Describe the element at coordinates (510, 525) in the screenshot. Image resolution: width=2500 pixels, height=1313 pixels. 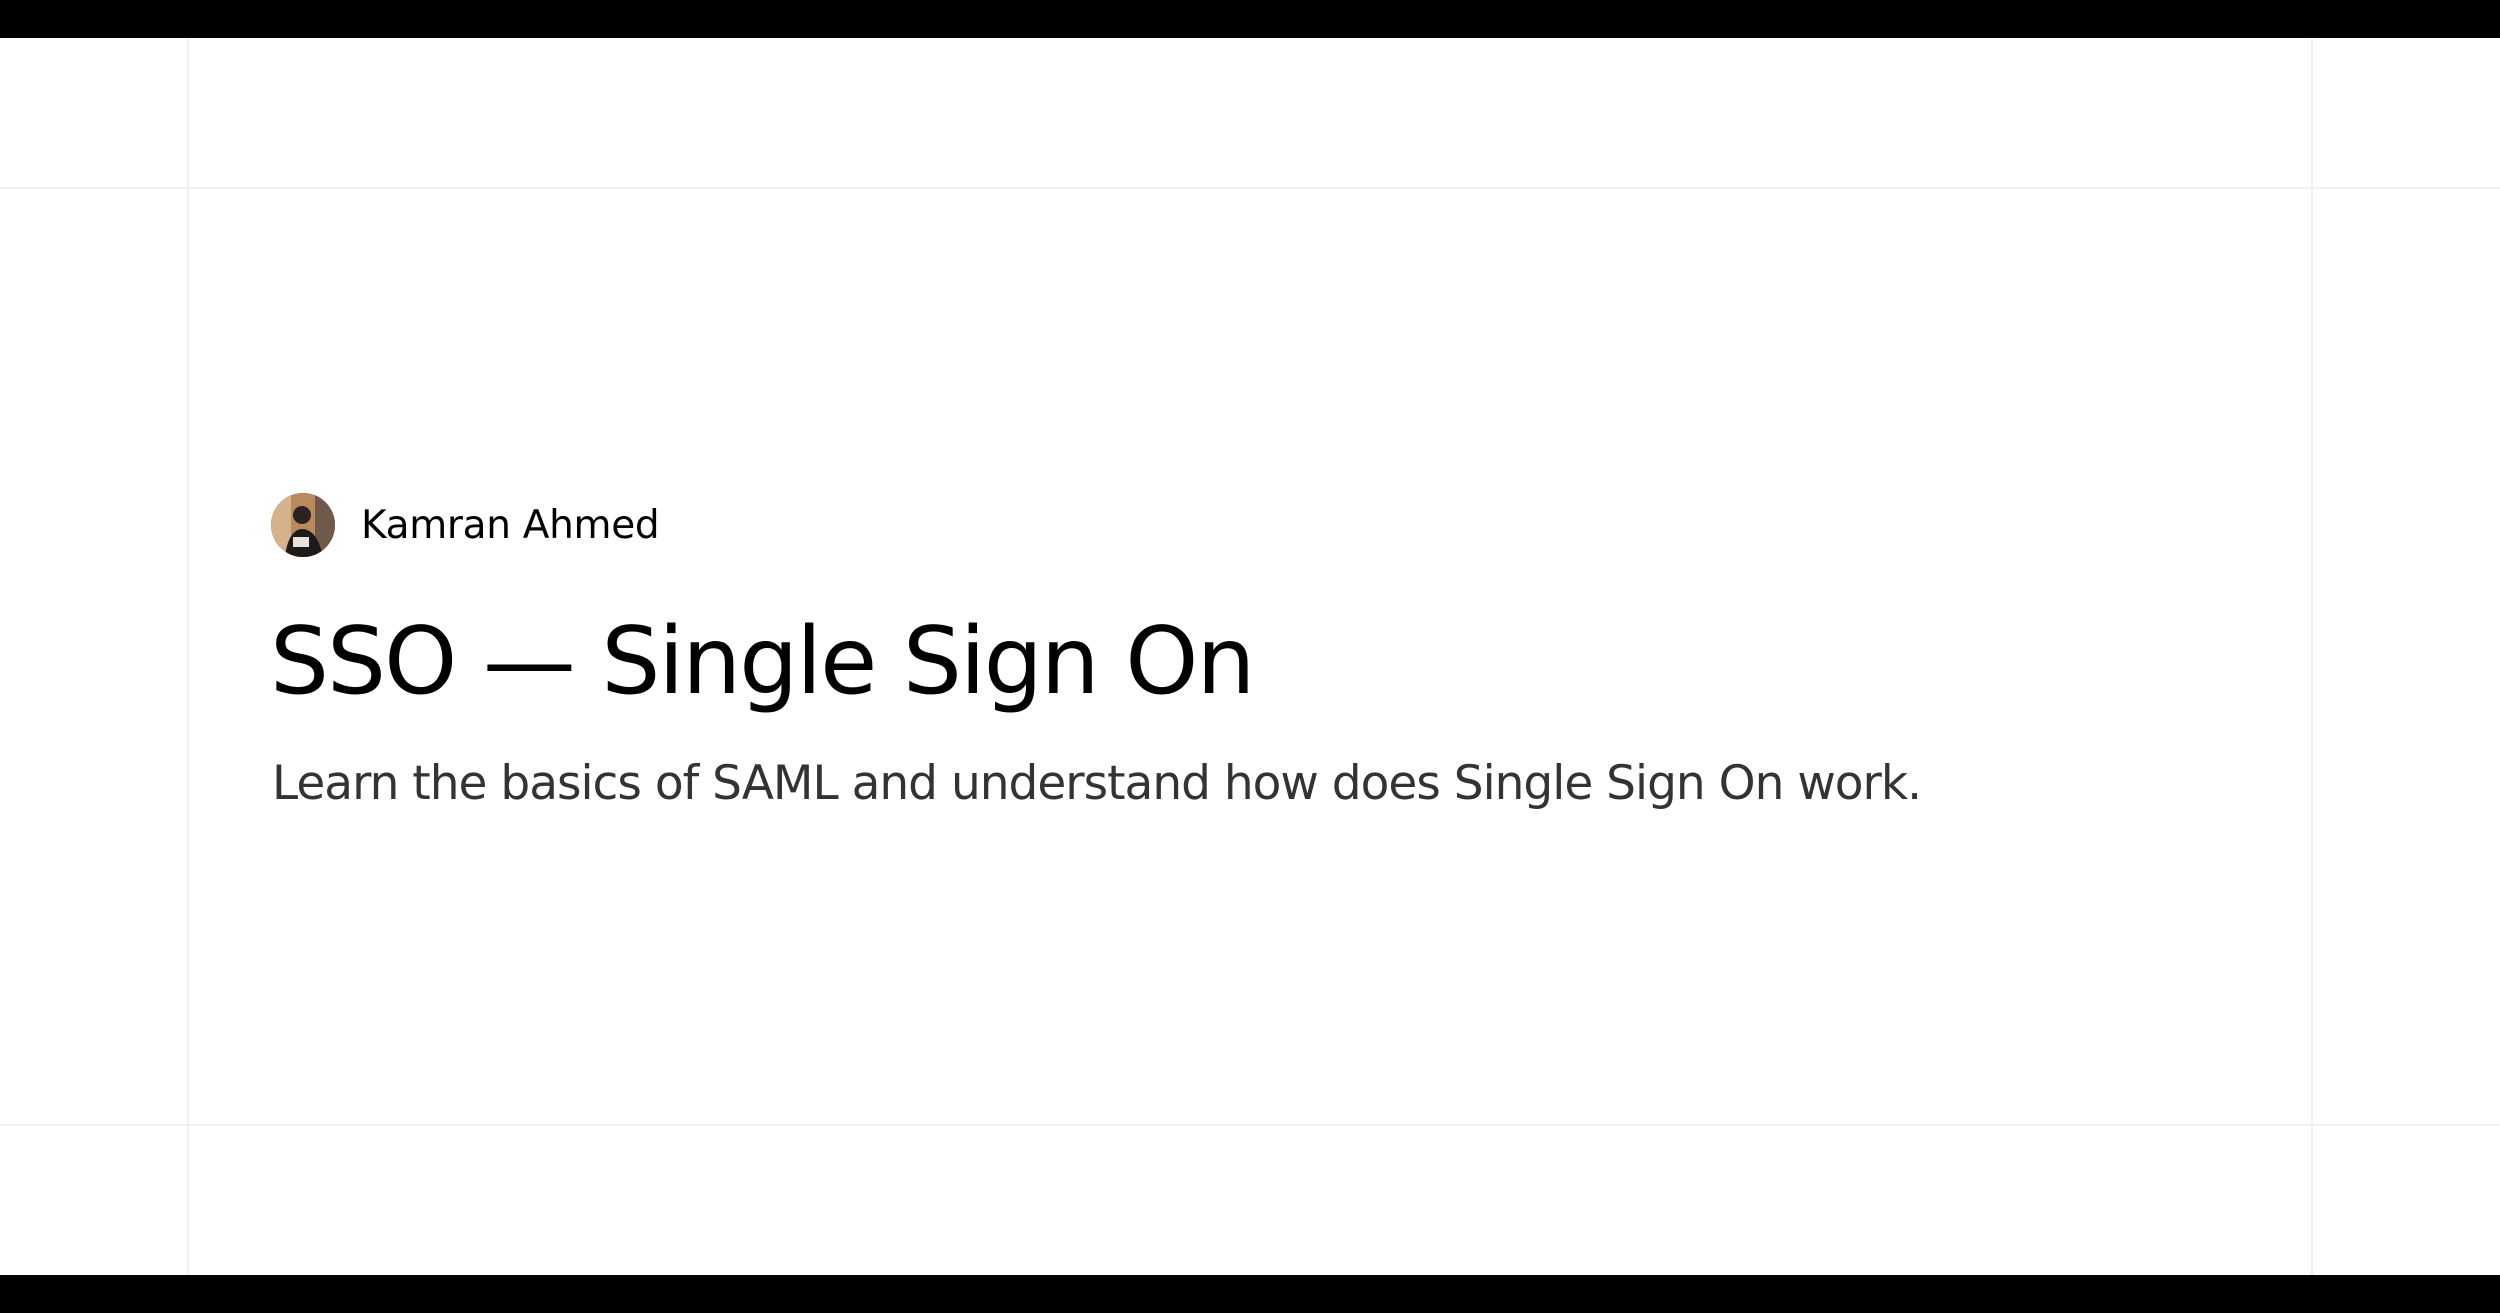
I see `author-name: Kamran Ahmed` at that location.